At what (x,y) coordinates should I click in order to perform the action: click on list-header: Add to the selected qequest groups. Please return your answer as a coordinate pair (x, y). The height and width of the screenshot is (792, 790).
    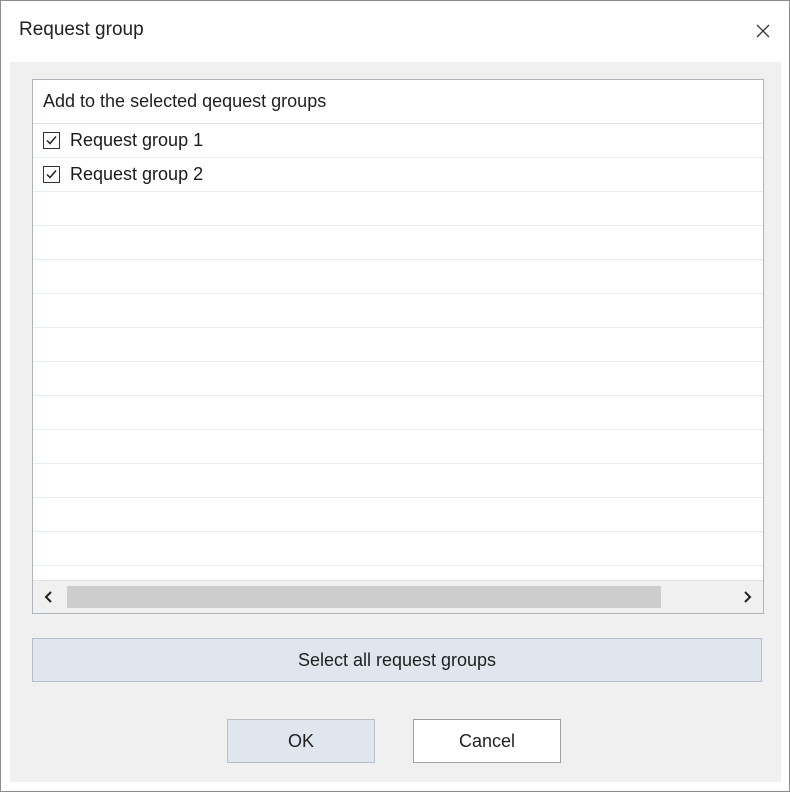
    Looking at the image, I should click on (398, 102).